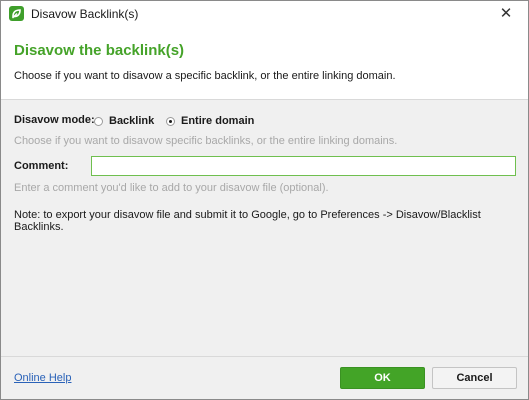 This screenshot has height=400, width=529. Describe the element at coordinates (382, 378) in the screenshot. I see `ok-button: OK` at that location.